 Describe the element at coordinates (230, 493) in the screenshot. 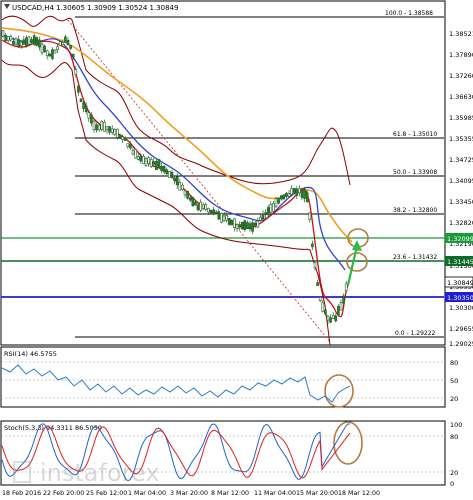

I see `time-axis-label: 8 Mar 12:00` at that location.